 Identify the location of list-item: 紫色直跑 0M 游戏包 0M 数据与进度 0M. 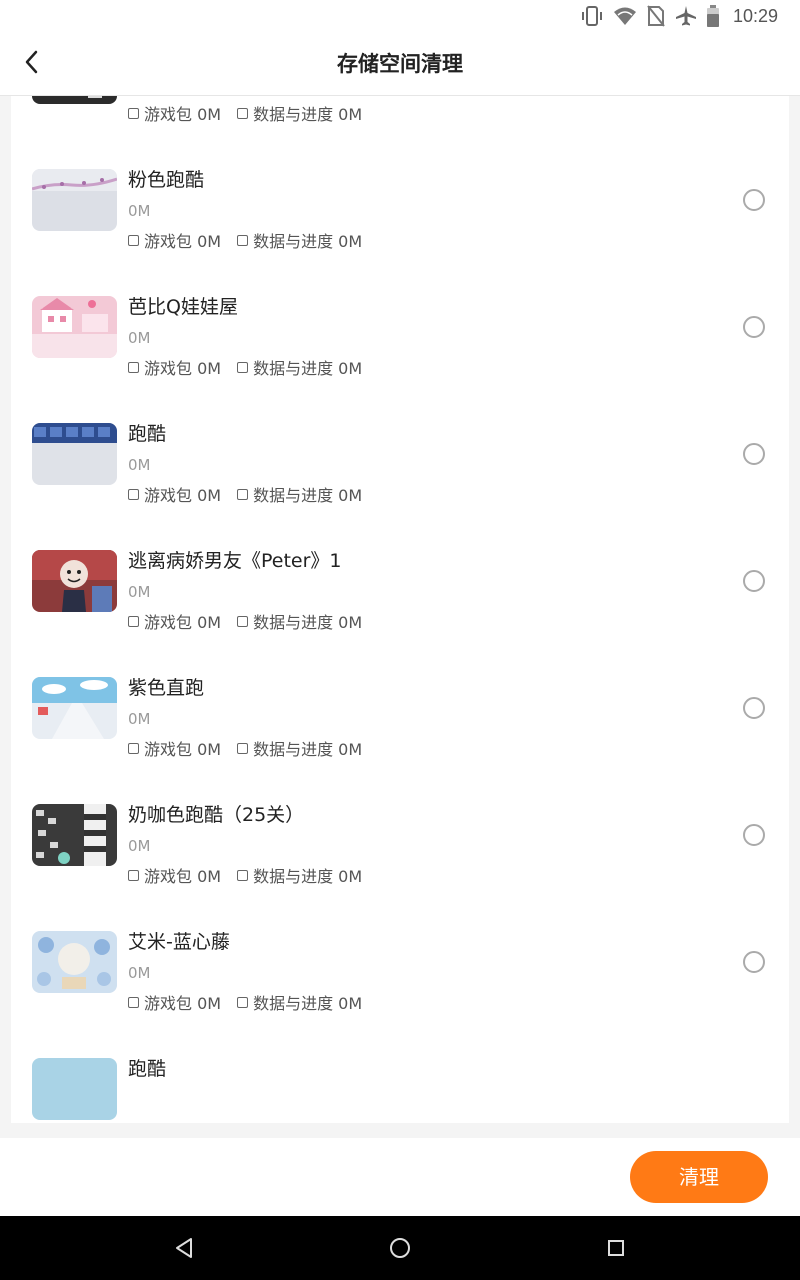
(400, 690).